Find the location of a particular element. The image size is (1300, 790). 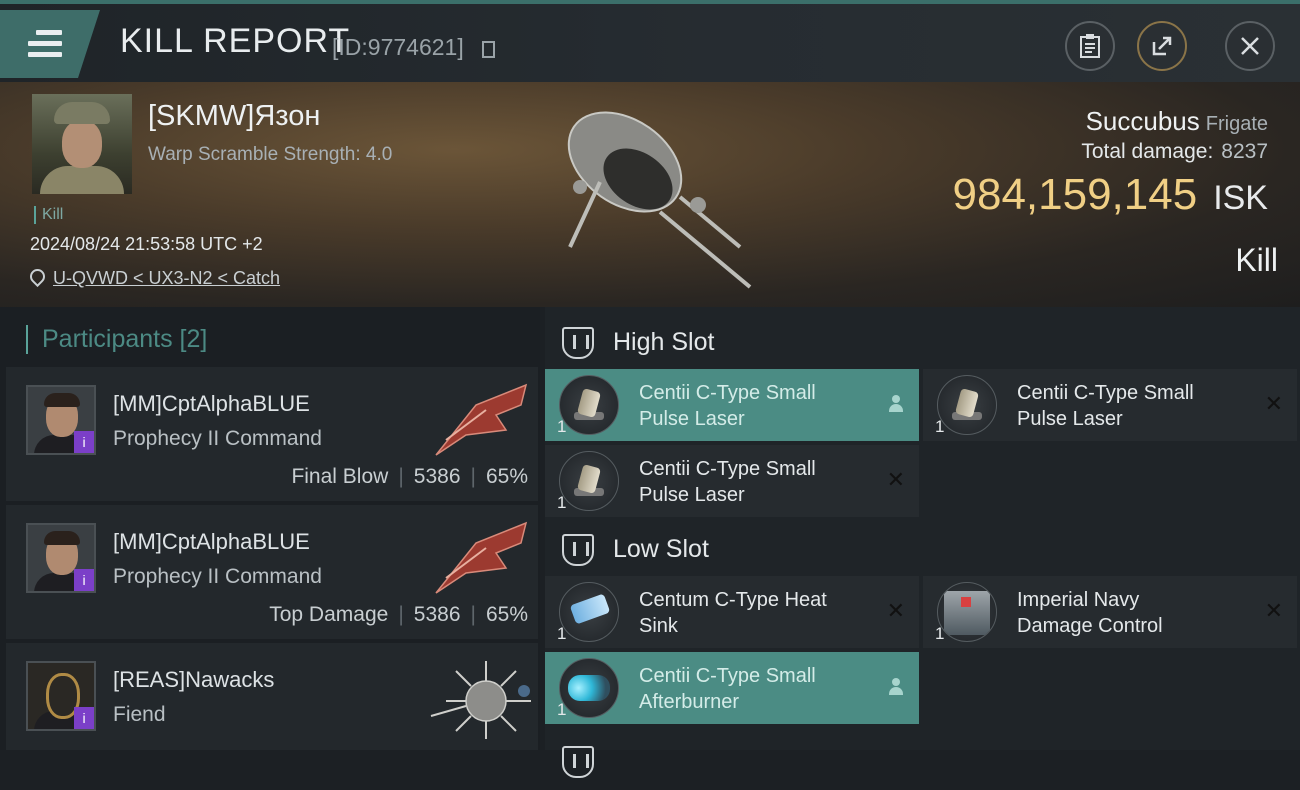

kill-location: U-QVWD < UX3-N2 < Catch is located at coordinates (153, 277).